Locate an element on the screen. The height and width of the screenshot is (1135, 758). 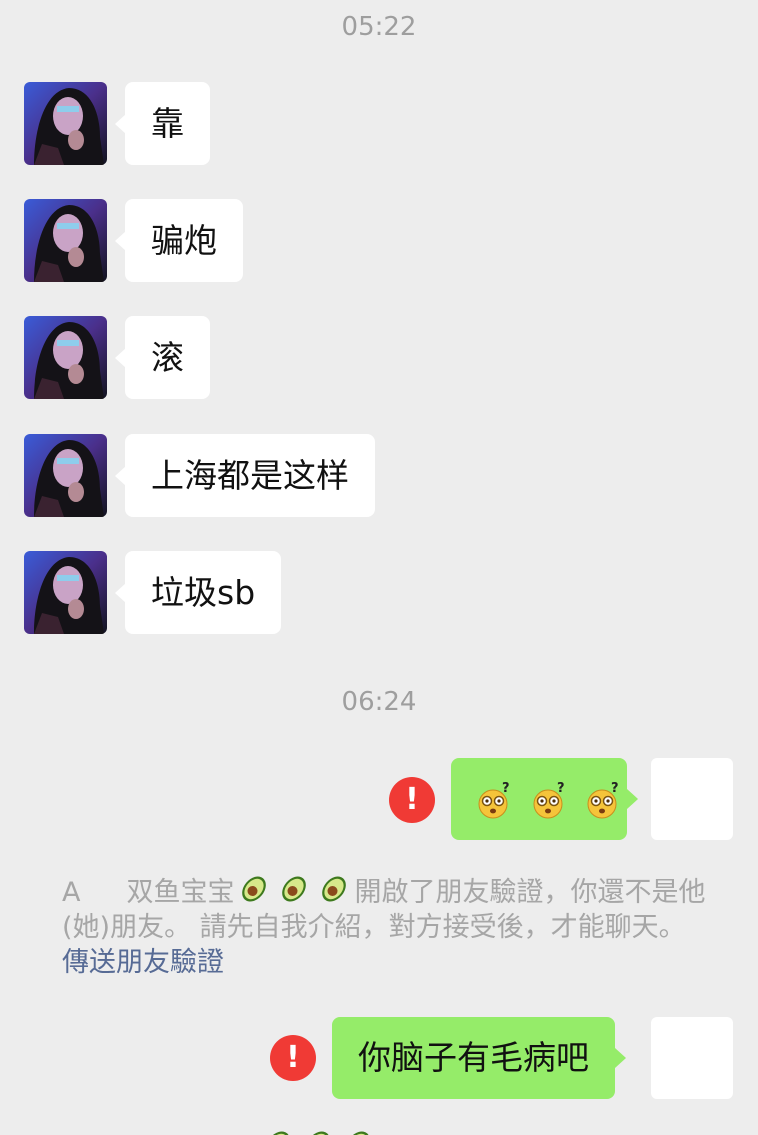
message-bubble-incoming: 靠 is located at coordinates (162, 123).